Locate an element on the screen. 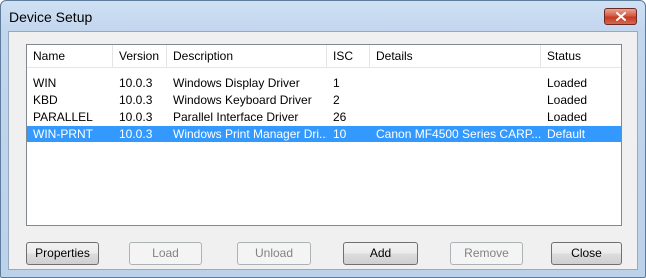 The image size is (646, 278). close-window-button is located at coordinates (620, 16).